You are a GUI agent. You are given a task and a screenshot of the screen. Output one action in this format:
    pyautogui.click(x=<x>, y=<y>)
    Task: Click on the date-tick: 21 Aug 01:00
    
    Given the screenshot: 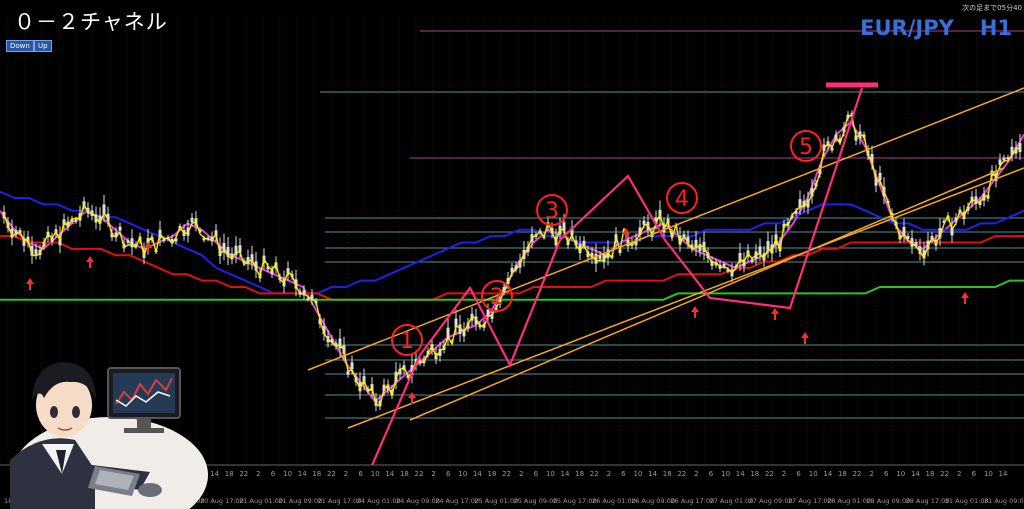 What is the action you would take?
    pyautogui.click(x=261, y=501)
    